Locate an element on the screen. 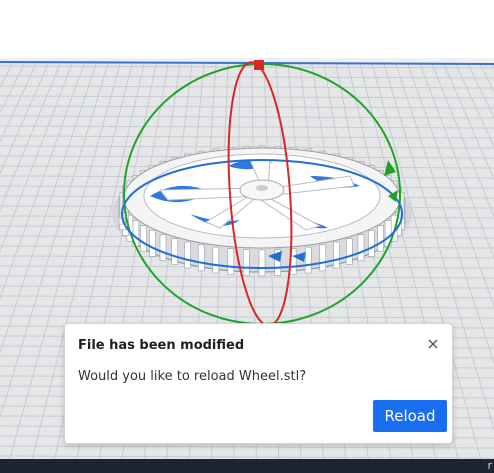  close-icon is located at coordinates (433, 344).